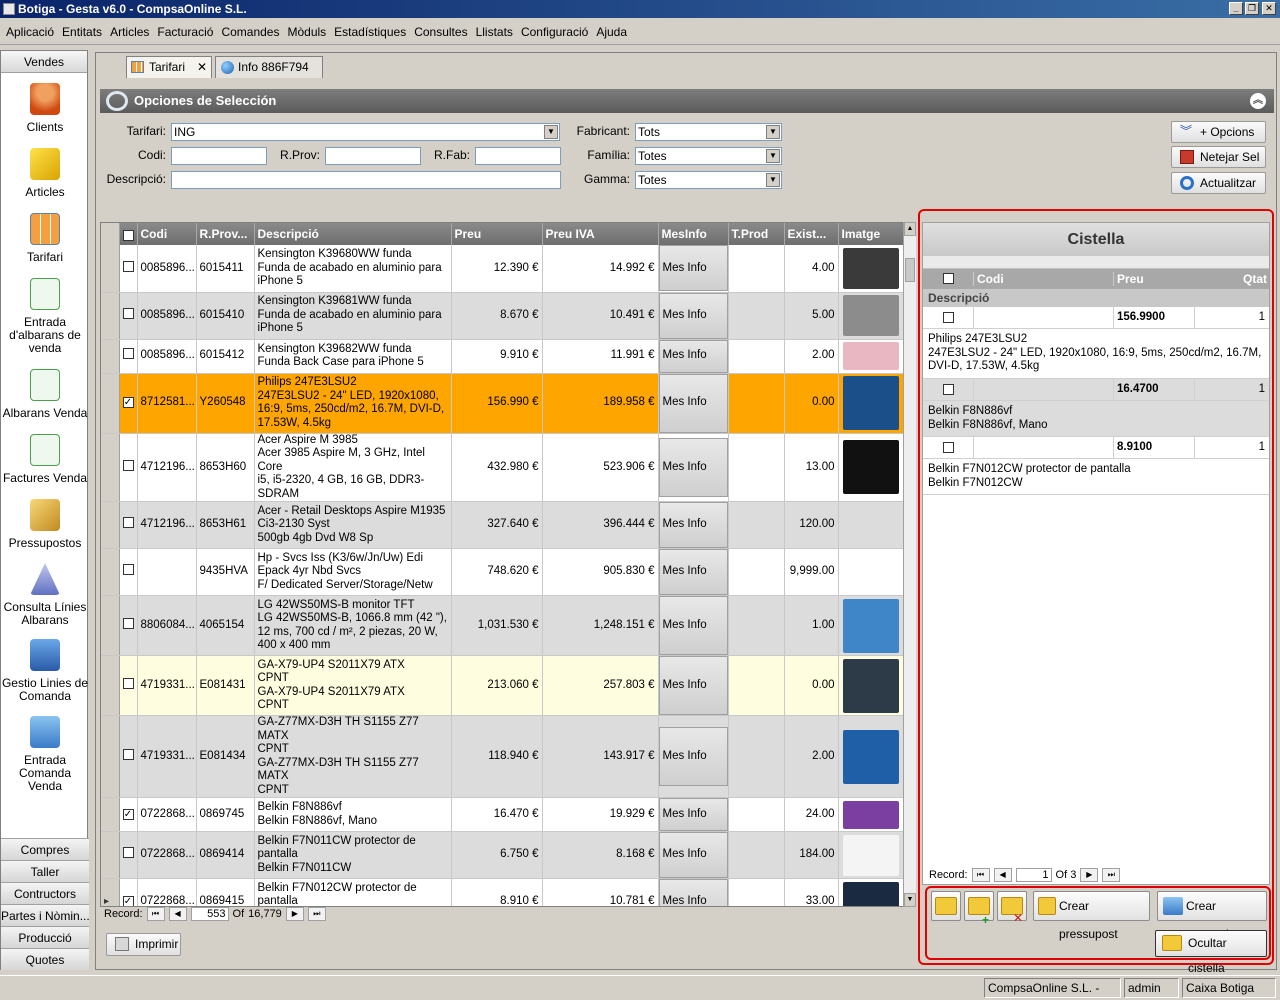  What do you see at coordinates (1111, 875) in the screenshot?
I see `last-record-button: ⏭` at bounding box center [1111, 875].